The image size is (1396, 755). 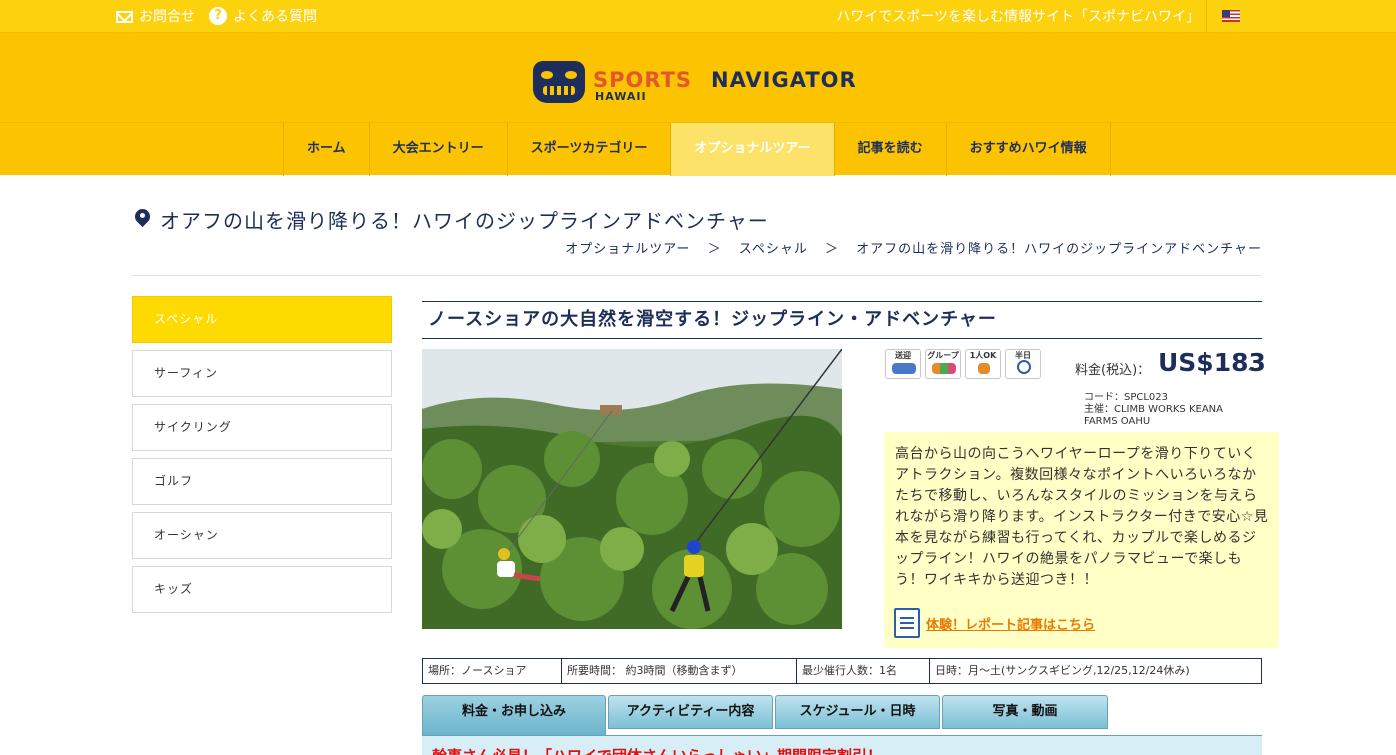 I want to click on feature-label: 送迎, so click(x=903, y=355).